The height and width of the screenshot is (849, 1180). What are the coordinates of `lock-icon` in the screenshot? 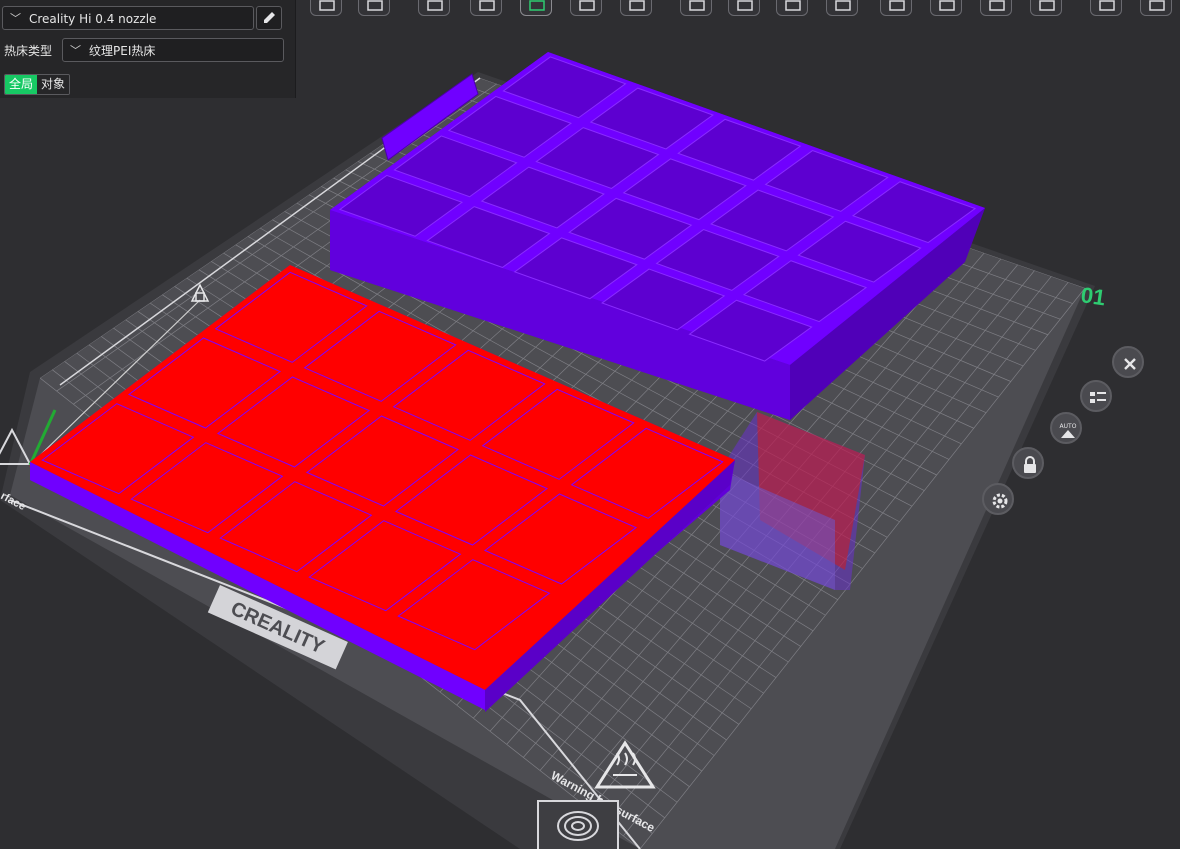 It's located at (1030, 464).